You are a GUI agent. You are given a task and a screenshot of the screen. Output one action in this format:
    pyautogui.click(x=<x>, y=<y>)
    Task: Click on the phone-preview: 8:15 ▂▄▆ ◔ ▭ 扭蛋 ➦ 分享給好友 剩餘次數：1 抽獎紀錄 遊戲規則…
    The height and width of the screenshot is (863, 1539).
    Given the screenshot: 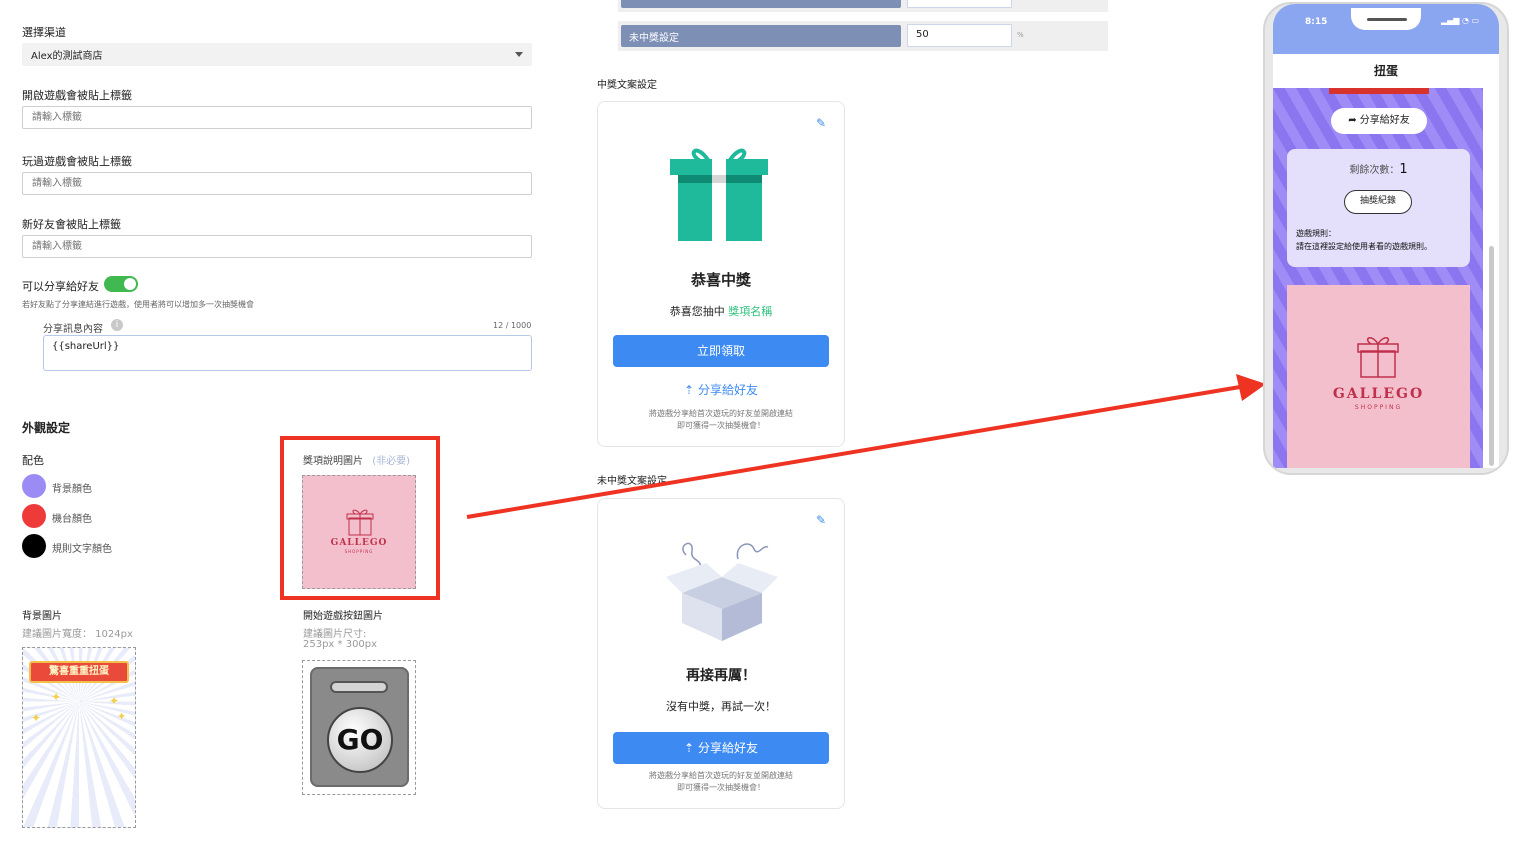 What is the action you would take?
    pyautogui.click(x=1386, y=238)
    